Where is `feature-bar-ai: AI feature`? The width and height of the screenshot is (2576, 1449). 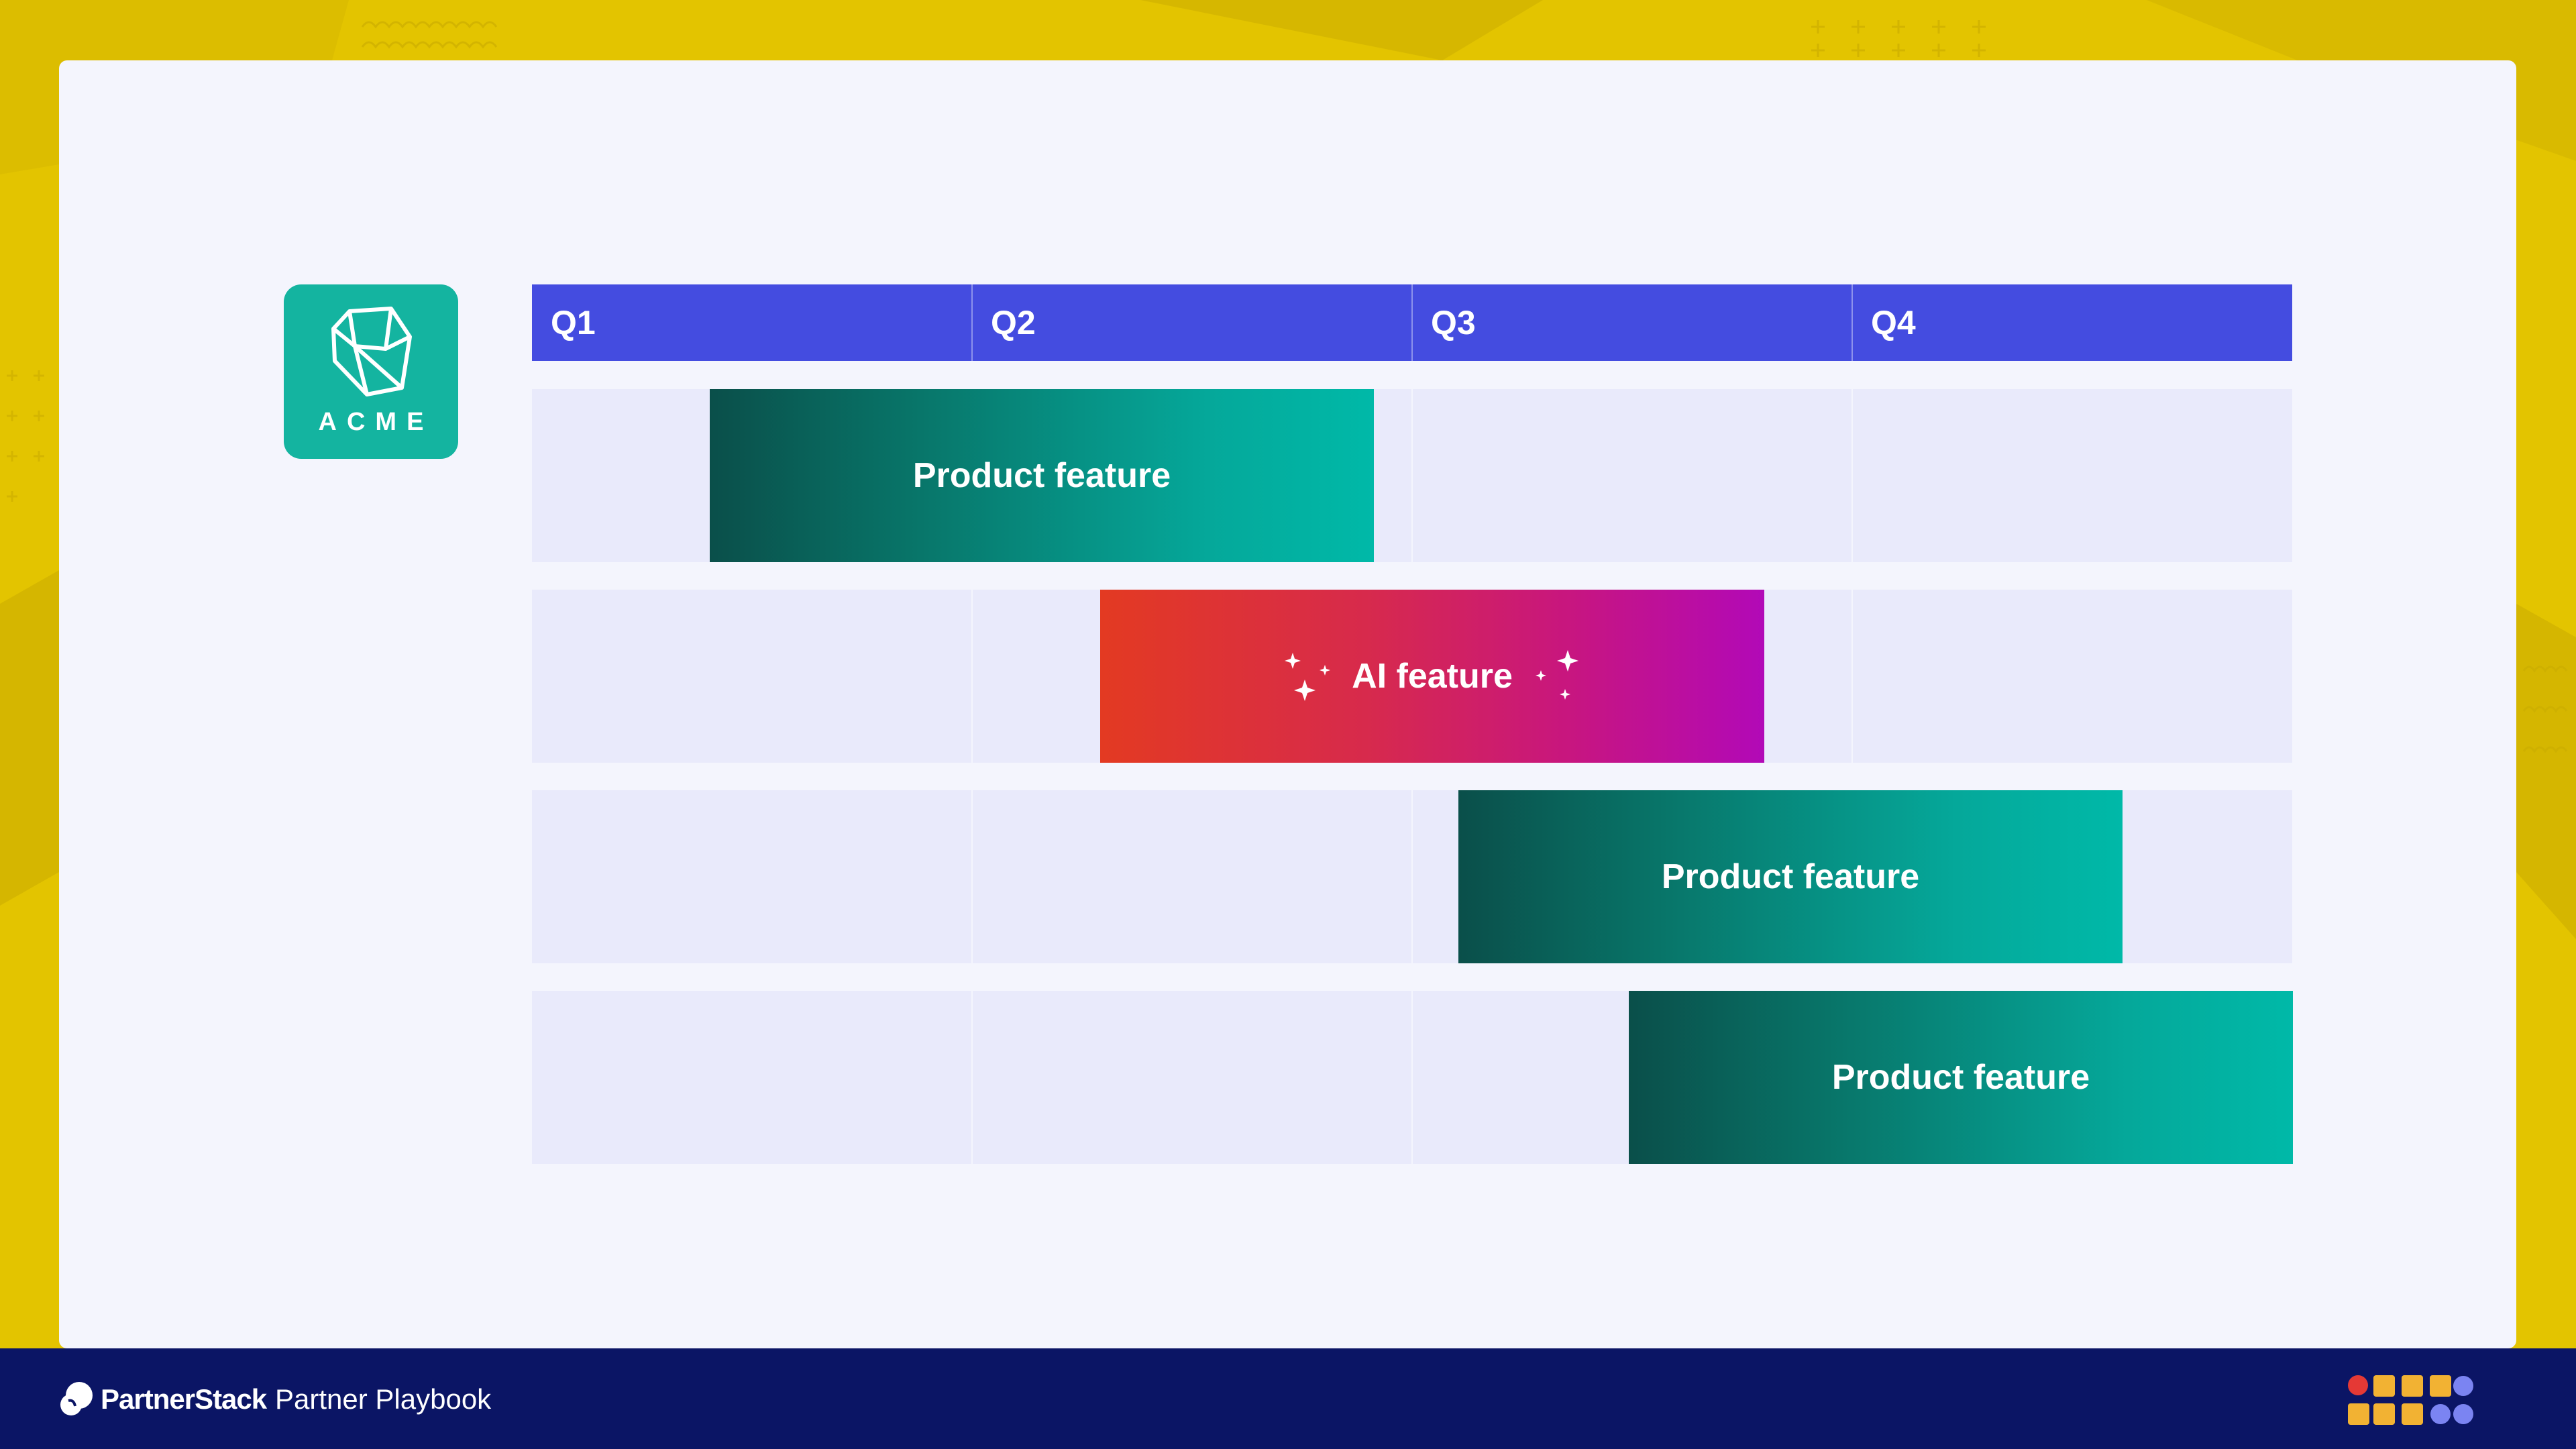 feature-bar-ai: AI feature is located at coordinates (1432, 676).